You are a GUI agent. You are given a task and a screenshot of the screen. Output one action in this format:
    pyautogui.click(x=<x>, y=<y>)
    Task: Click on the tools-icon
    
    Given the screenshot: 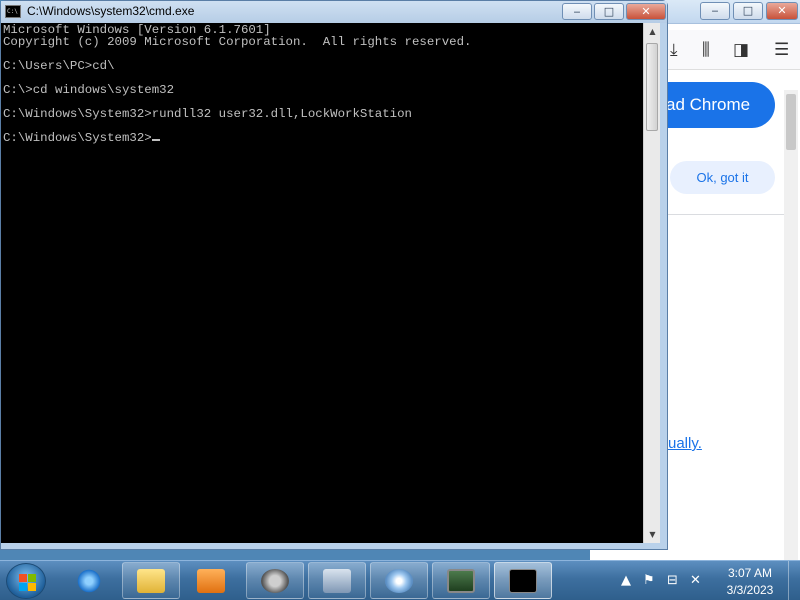 What is the action you would take?
    pyautogui.click(x=337, y=581)
    